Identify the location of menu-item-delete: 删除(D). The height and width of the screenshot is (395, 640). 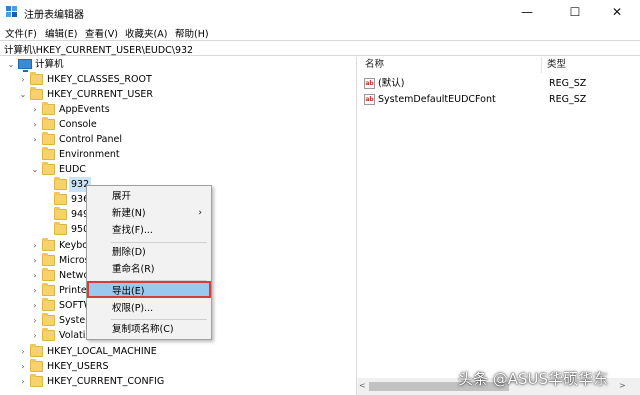
(149, 252).